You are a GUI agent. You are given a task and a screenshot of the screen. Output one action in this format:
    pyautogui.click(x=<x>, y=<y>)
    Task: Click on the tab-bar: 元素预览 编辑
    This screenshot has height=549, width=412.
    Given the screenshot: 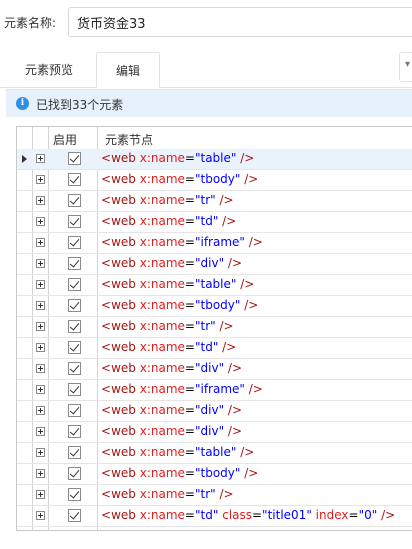 What is the action you would take?
    pyautogui.click(x=206, y=70)
    